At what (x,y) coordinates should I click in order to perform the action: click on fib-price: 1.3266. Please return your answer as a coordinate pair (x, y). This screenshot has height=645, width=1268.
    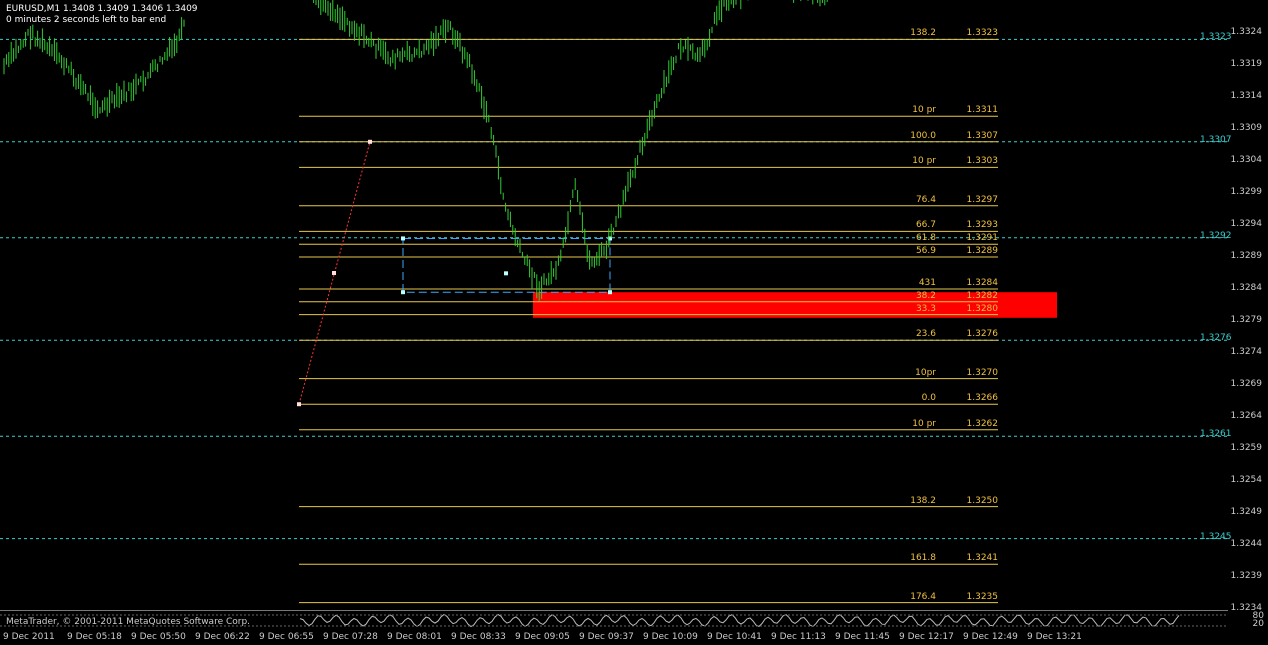
    Looking at the image, I should click on (982, 398).